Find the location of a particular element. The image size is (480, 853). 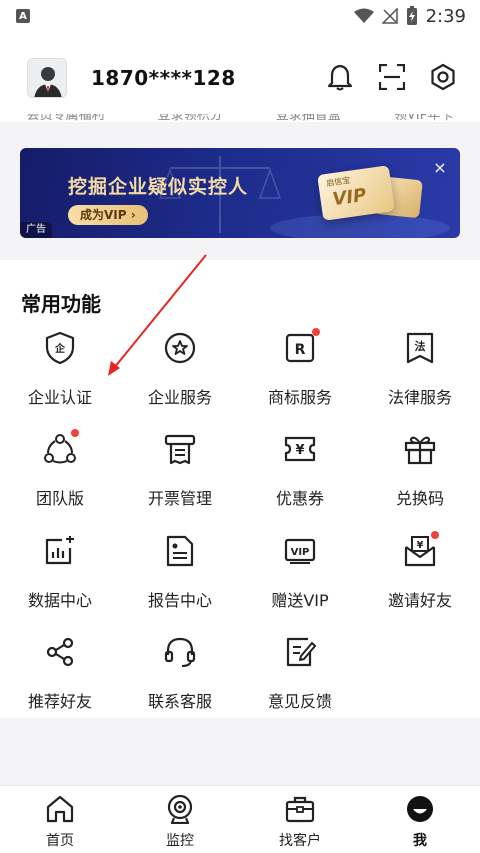

vip-icon: VIP is located at coordinates (300, 551).